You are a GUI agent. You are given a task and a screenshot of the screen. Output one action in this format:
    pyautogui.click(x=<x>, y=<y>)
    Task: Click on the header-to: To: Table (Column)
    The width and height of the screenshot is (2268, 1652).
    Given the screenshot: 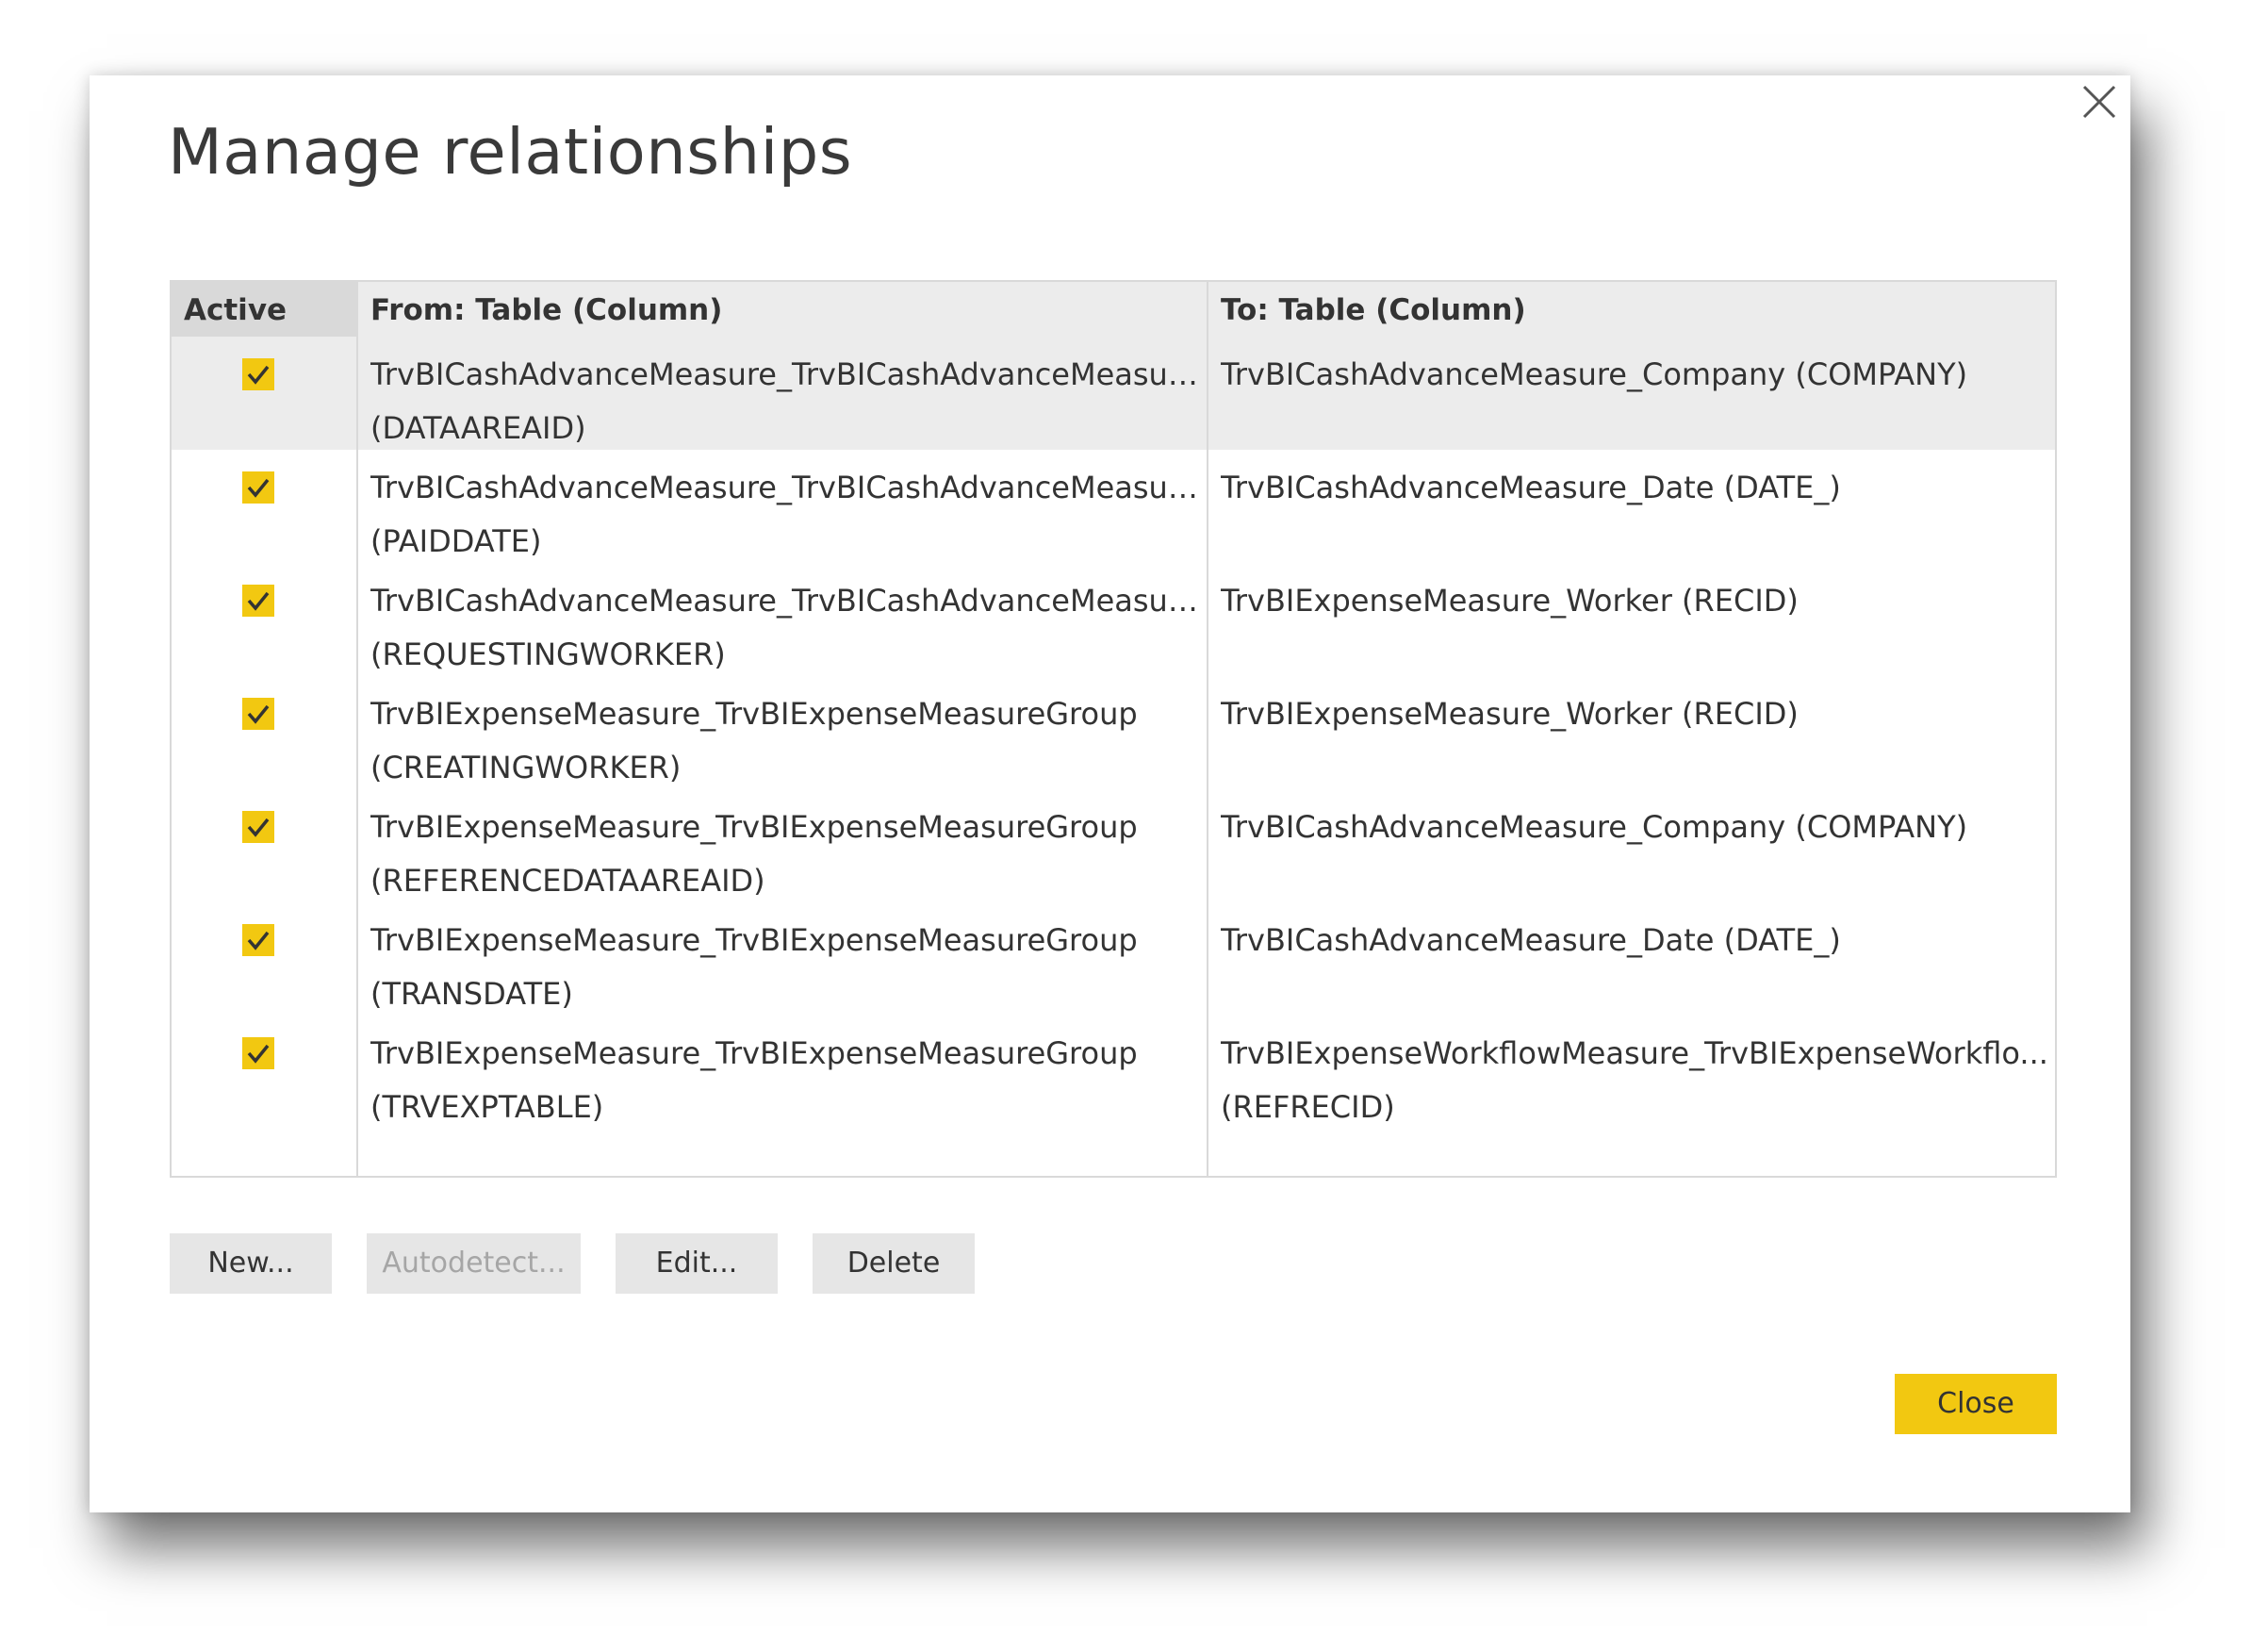 What is the action you would take?
    pyautogui.click(x=1373, y=310)
    